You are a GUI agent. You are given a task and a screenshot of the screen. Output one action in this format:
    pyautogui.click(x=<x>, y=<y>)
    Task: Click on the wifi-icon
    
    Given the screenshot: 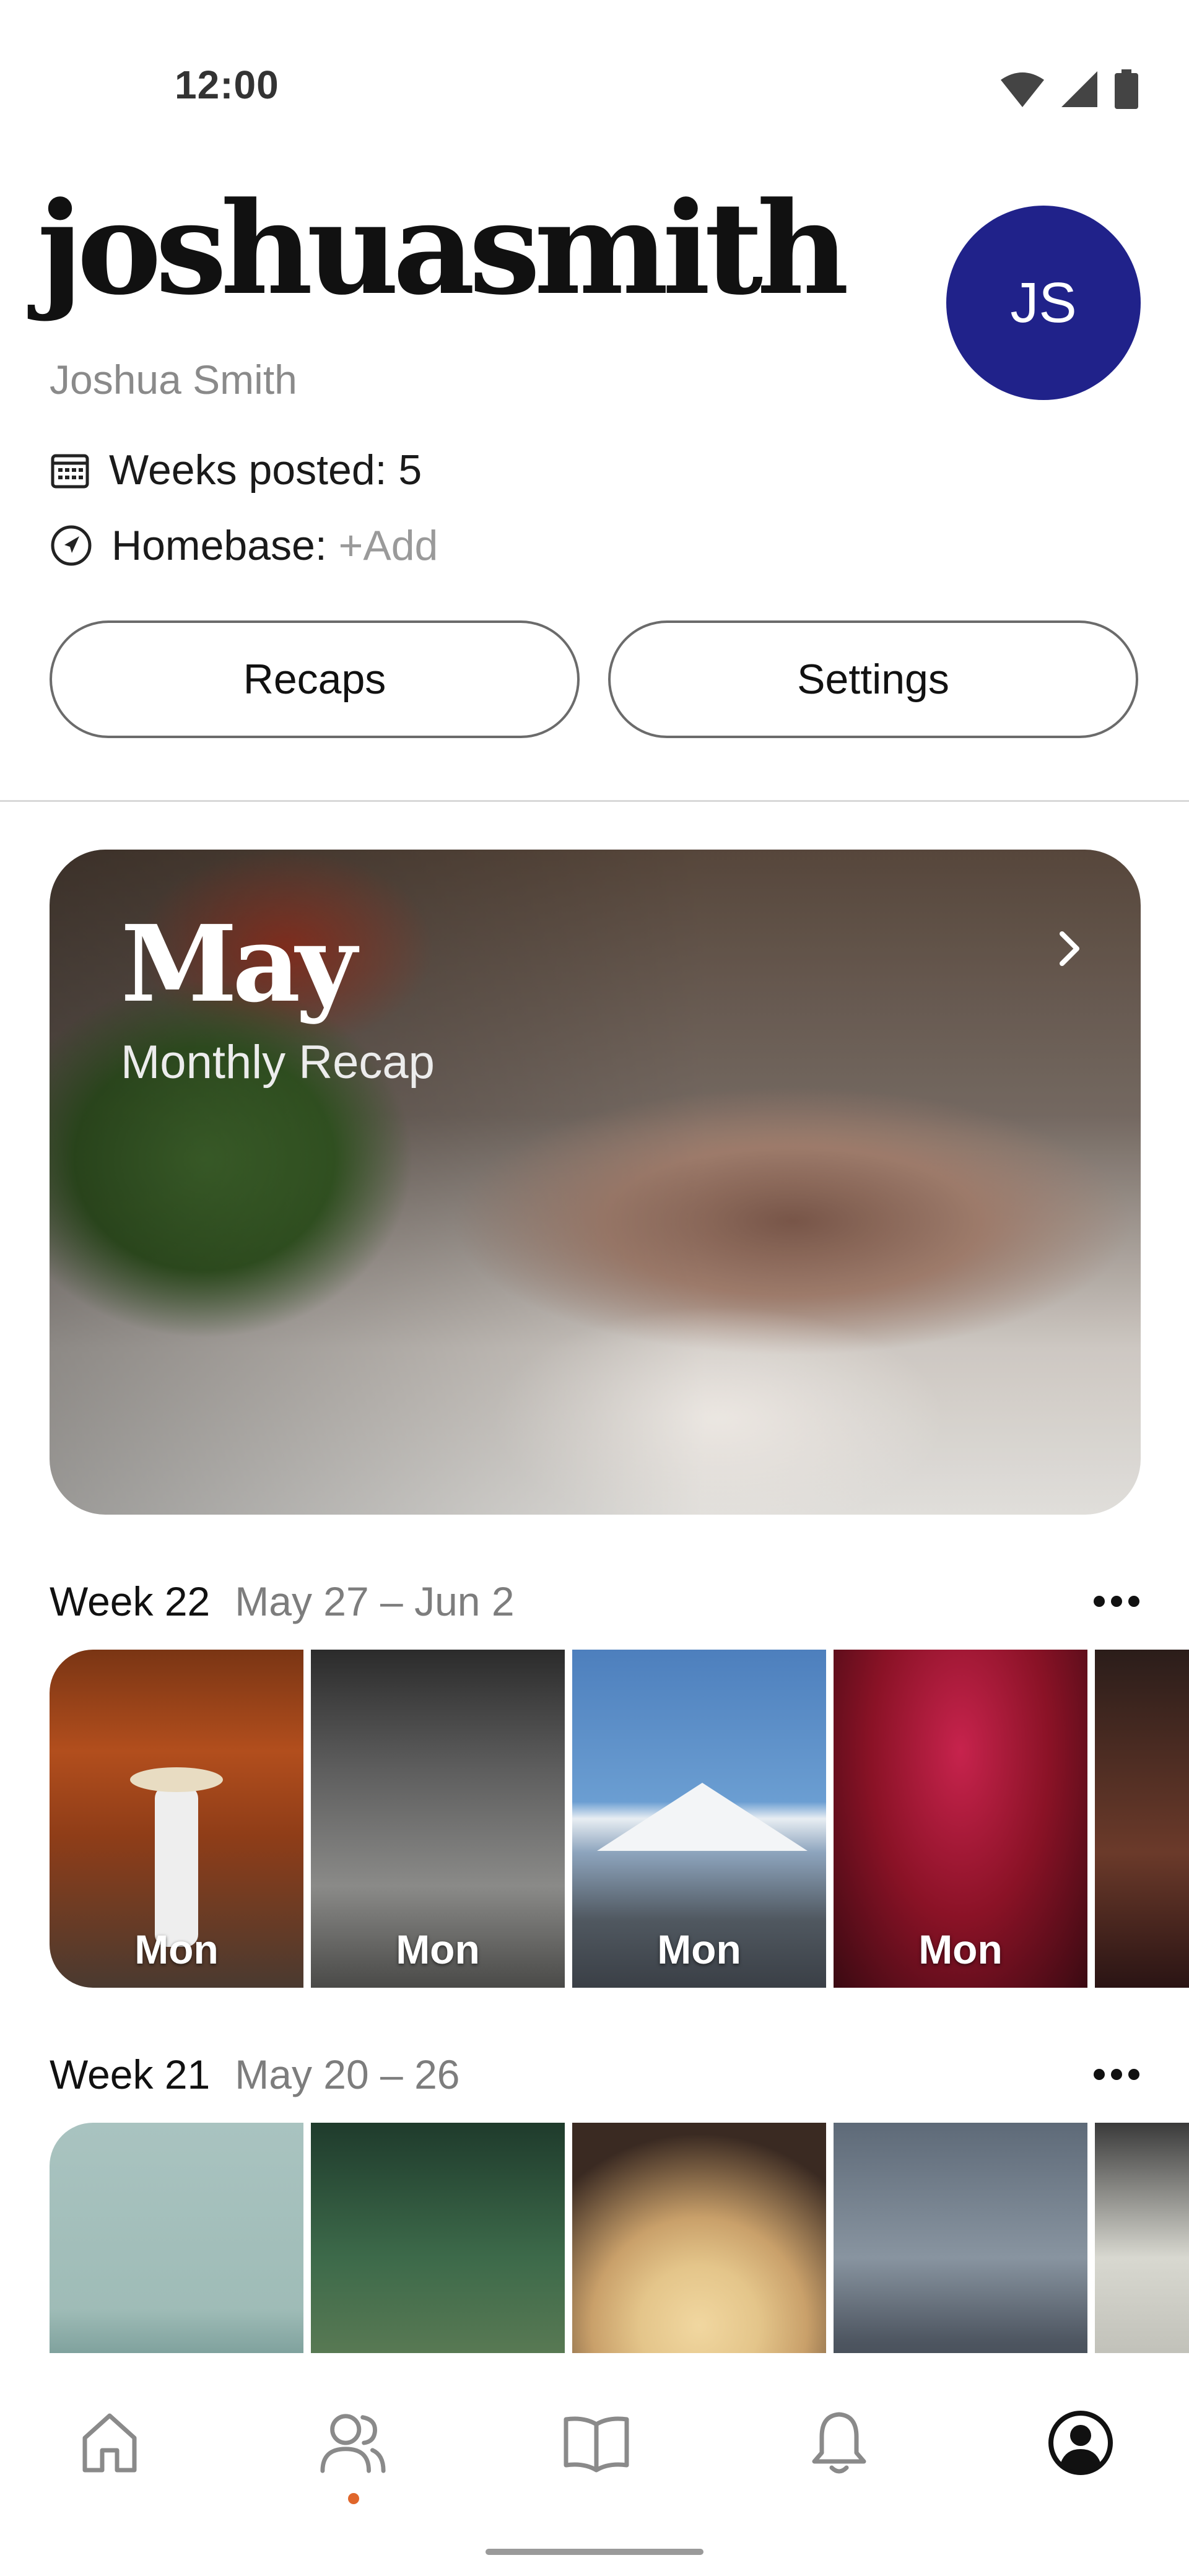 What is the action you would take?
    pyautogui.click(x=1022, y=89)
    